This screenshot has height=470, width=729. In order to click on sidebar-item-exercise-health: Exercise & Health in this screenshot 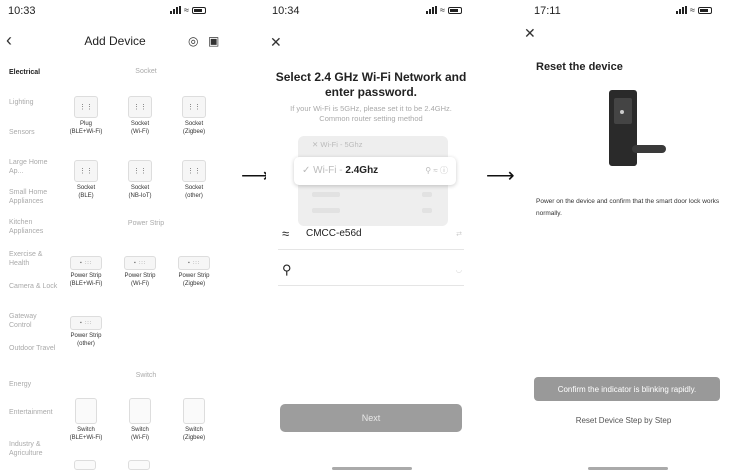, I will do `click(35, 259)`.